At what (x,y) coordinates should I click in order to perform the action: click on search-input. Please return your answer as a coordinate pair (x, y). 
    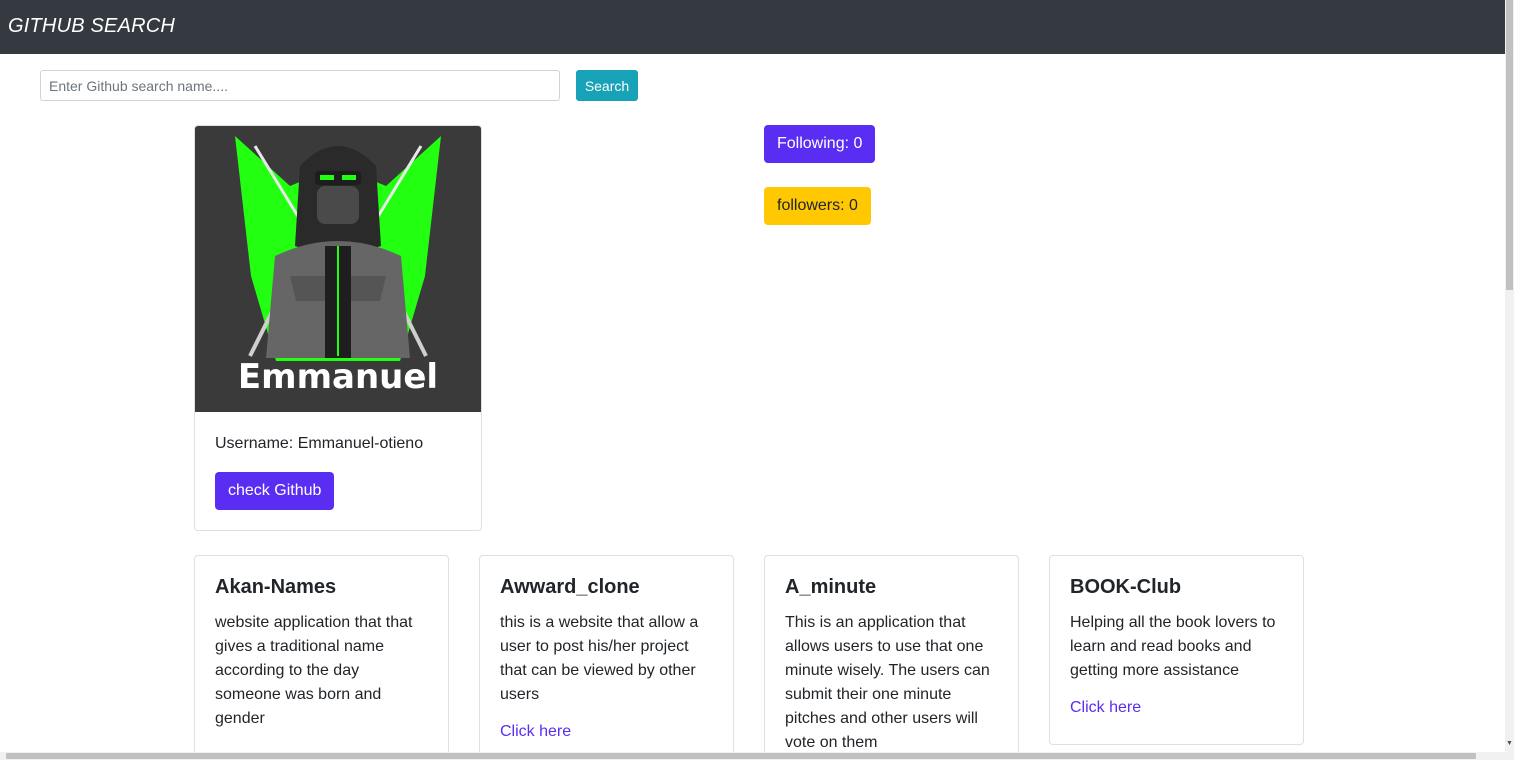
    Looking at the image, I should click on (300, 85).